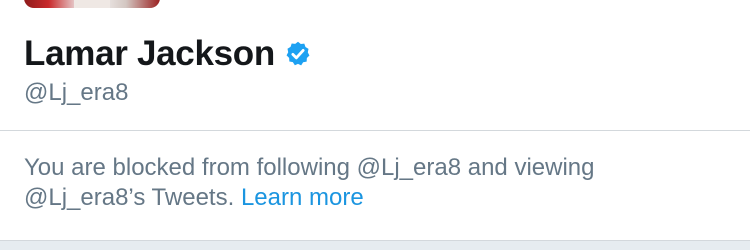  Describe the element at coordinates (375, 130) in the screenshot. I see `section-divider` at that location.